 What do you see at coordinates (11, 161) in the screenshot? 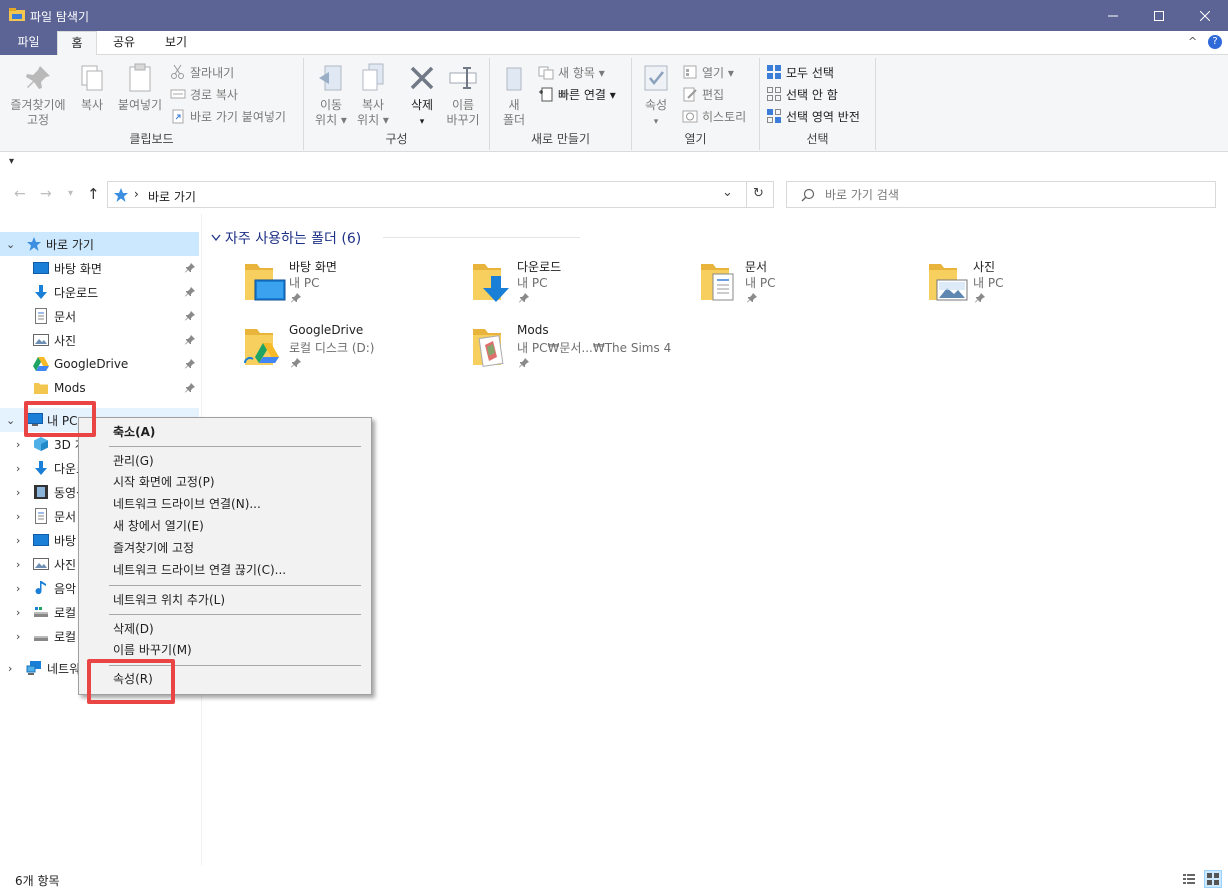
I see `qat-dropdown-button: ▾` at bounding box center [11, 161].